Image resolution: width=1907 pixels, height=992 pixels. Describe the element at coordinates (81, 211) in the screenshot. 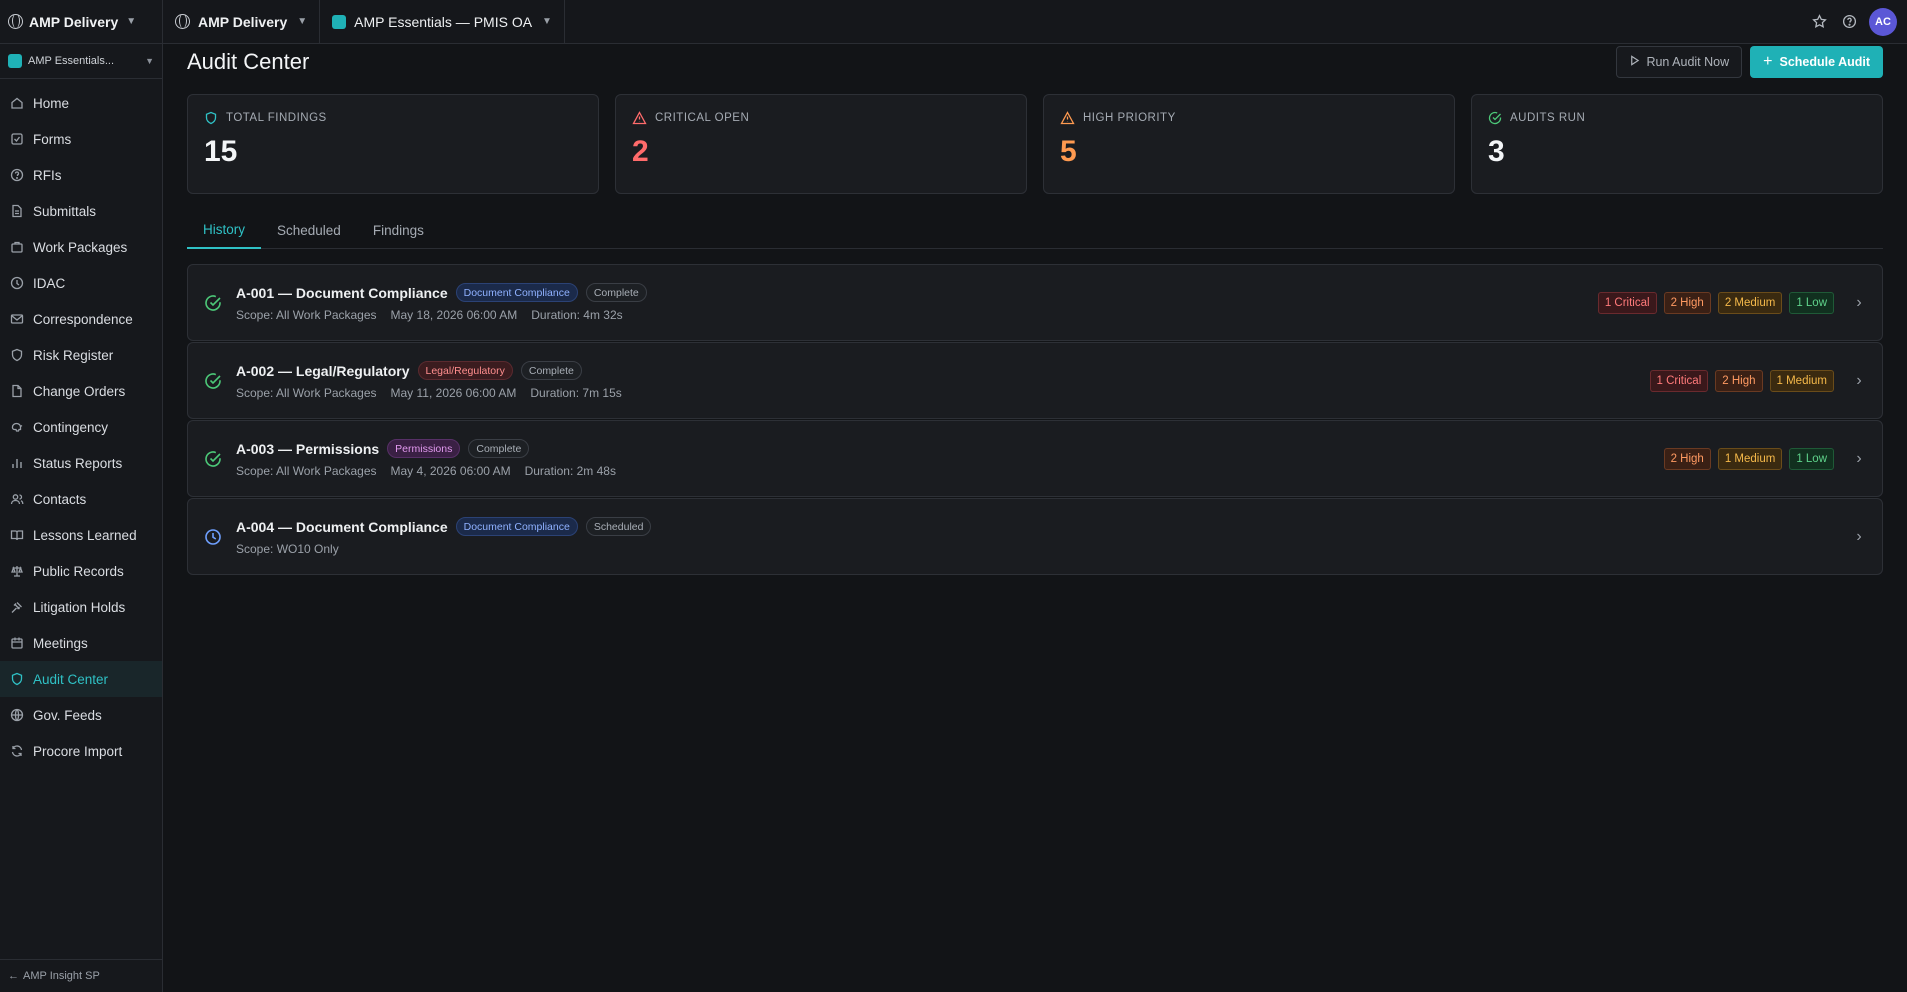

I see `sidebar-item-submittals: Submittals` at that location.